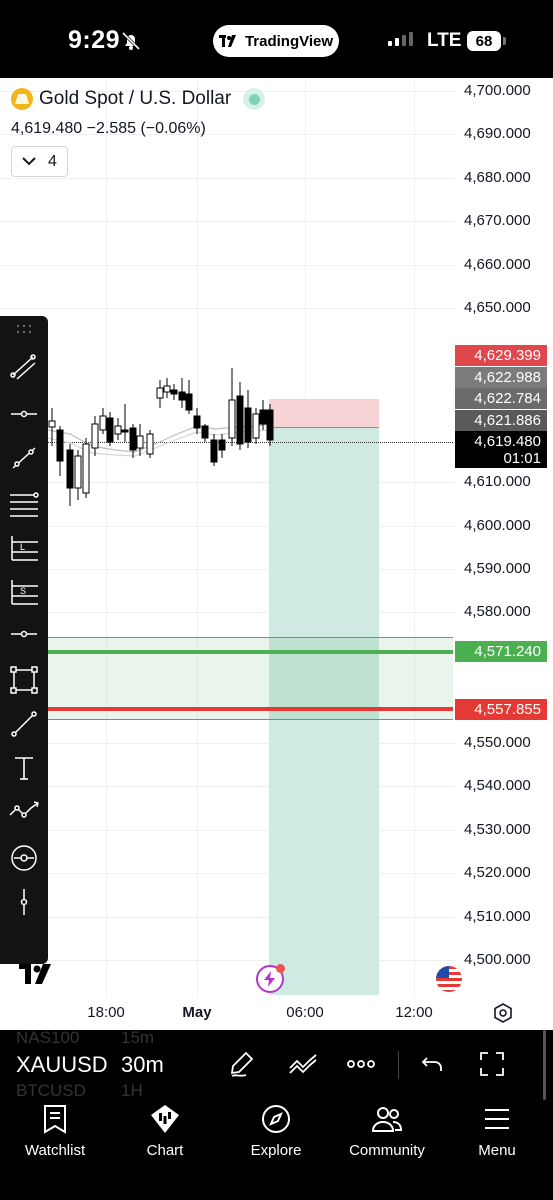  I want to click on svg-text: S, so click(23, 591).